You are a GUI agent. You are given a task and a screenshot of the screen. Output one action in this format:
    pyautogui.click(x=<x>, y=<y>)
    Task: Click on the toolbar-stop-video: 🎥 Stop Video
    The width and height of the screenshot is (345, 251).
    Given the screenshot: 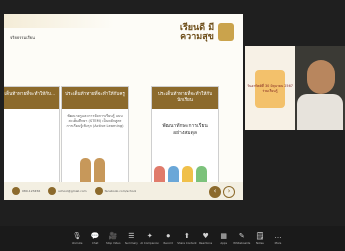 What is the action you would take?
    pyautogui.click(x=113, y=238)
    